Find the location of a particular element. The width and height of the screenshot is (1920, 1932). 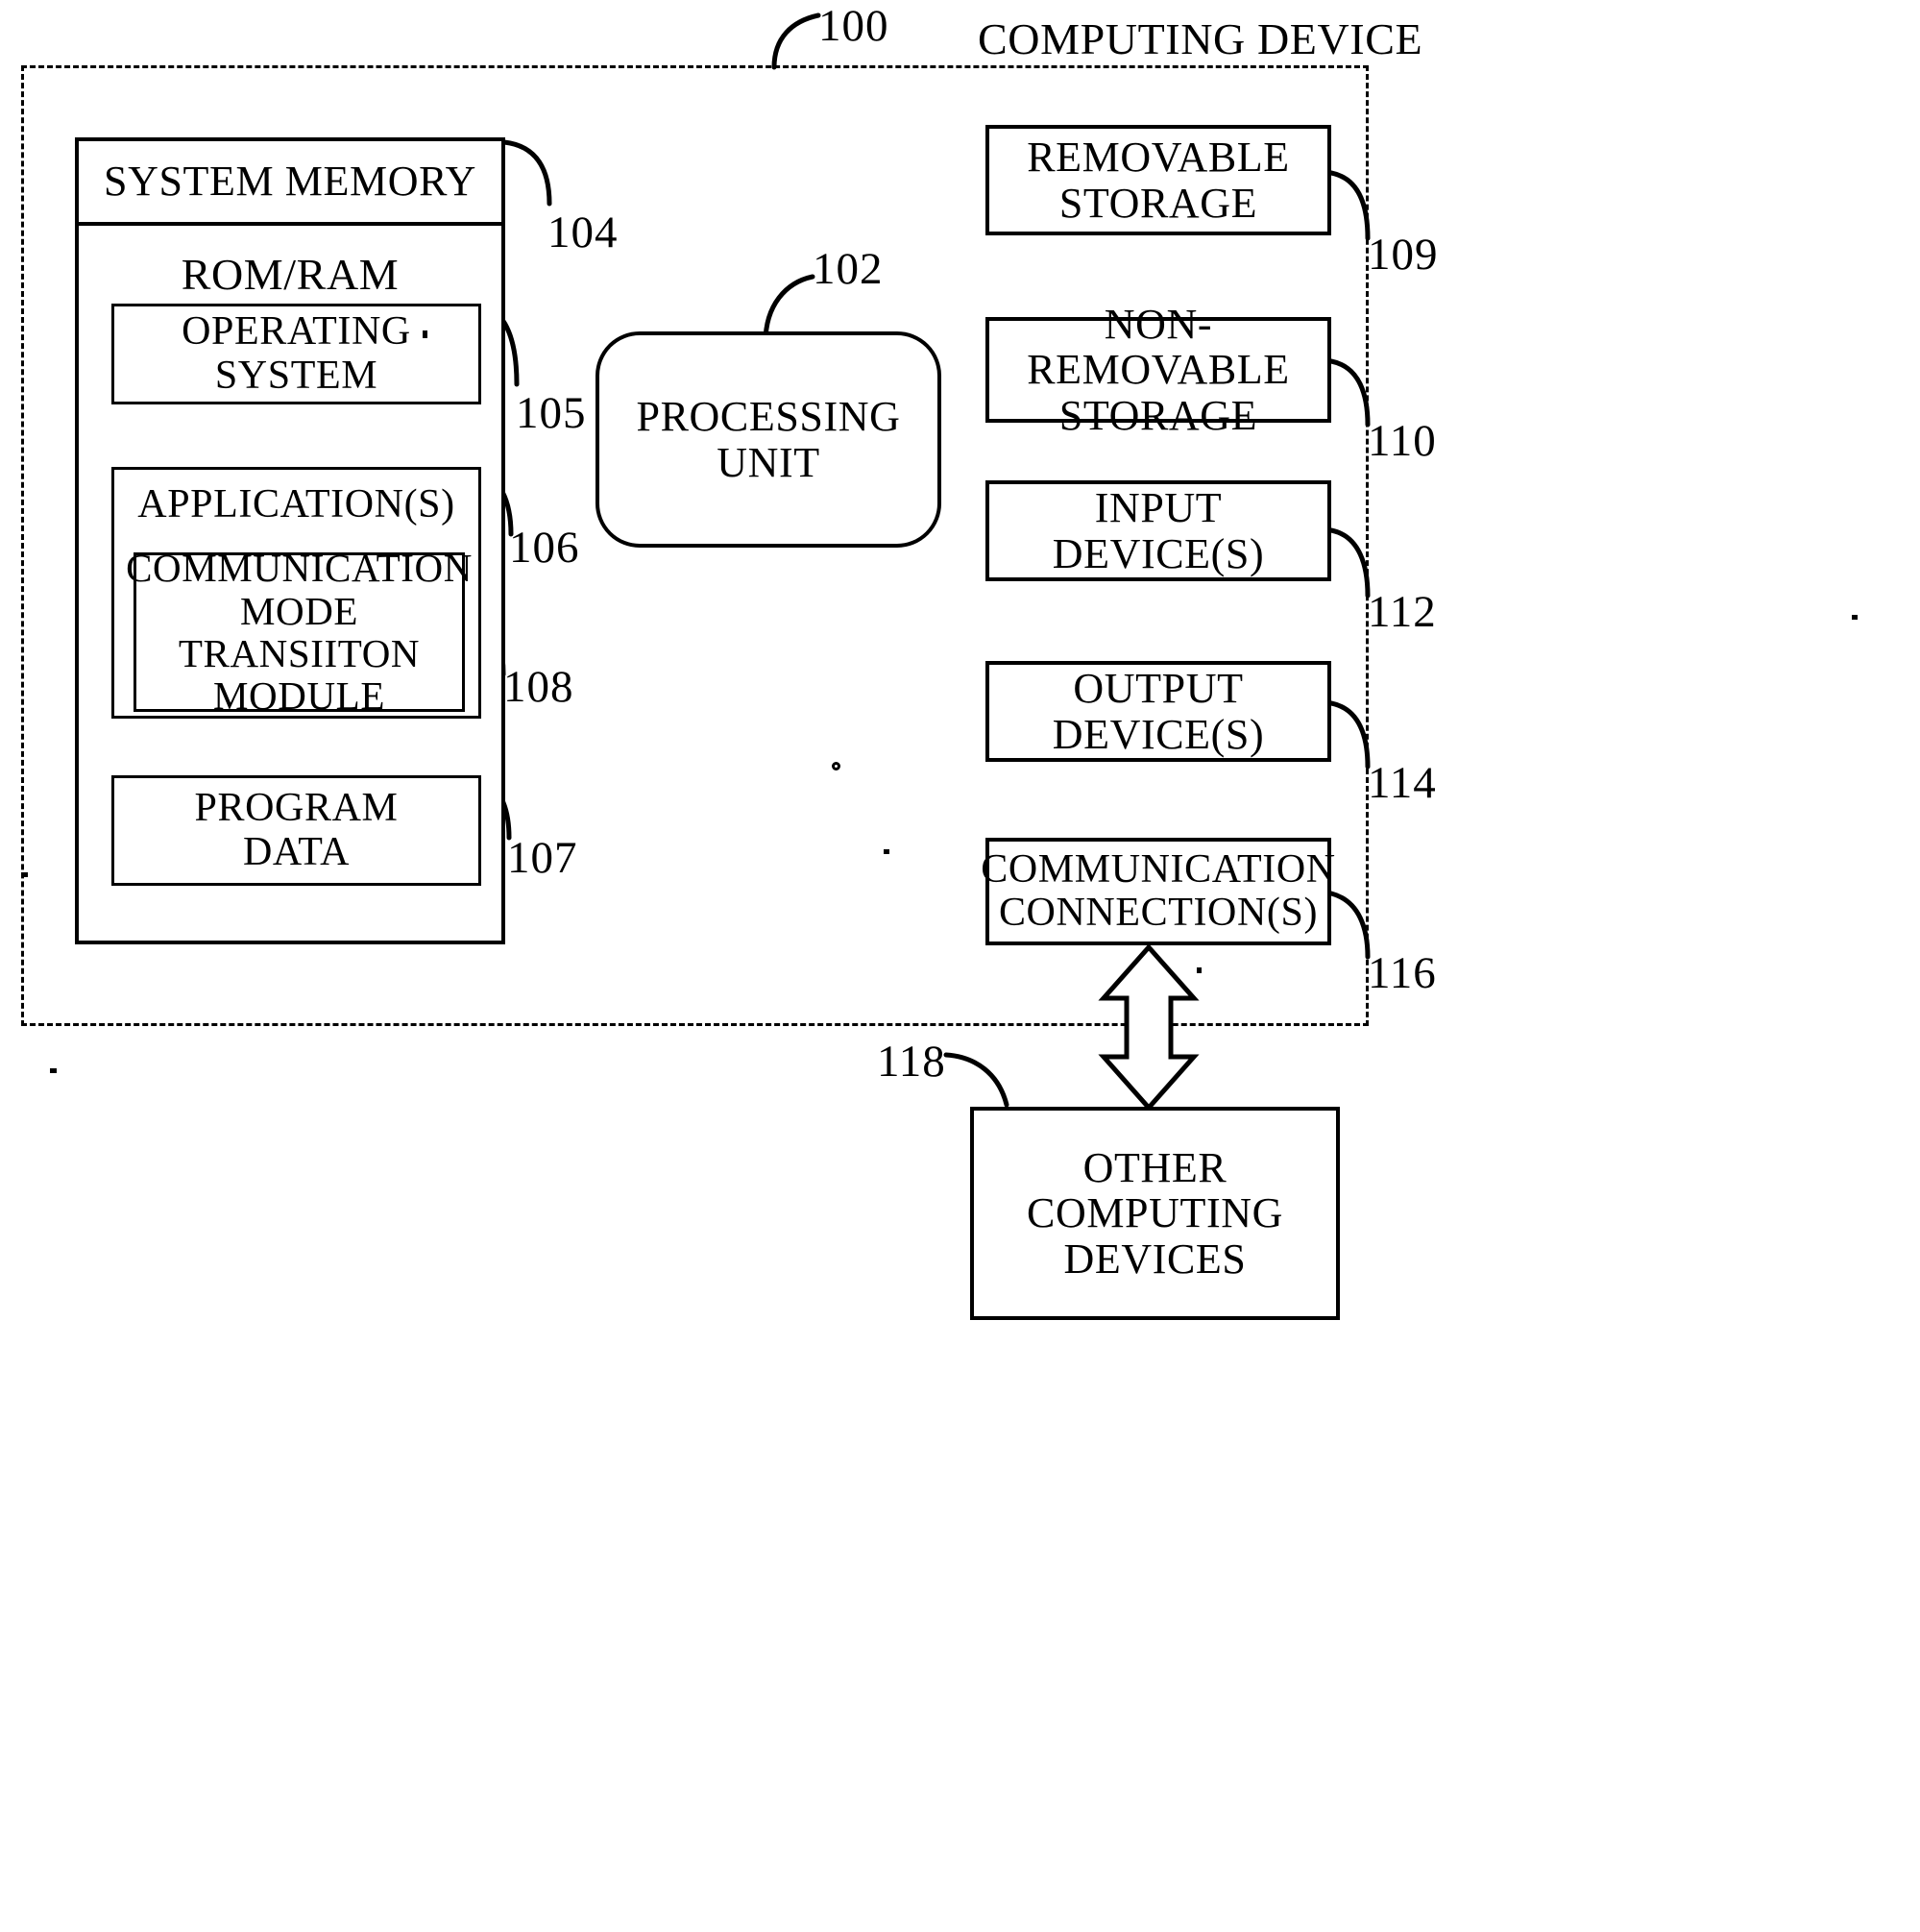

other-computing-devices-box: OTHER COMPUTING DEVICES is located at coordinates (1155, 1213).